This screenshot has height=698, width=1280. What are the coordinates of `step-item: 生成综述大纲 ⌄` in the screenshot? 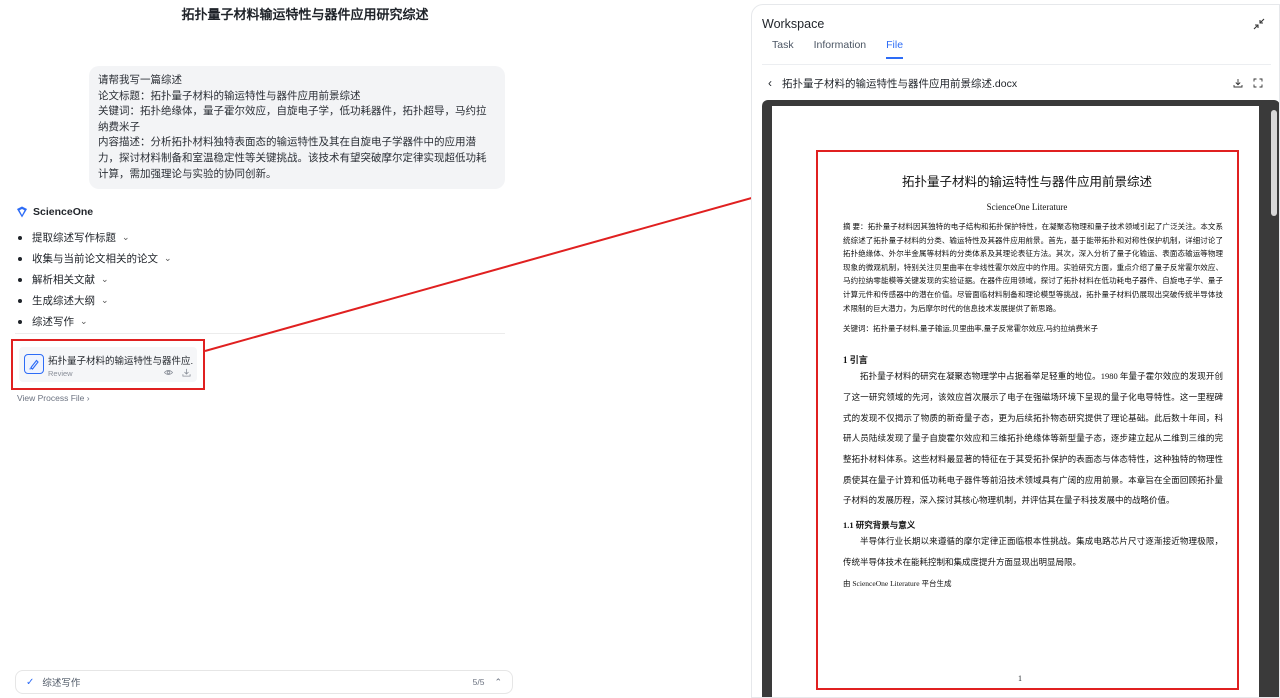 It's located at (95, 300).